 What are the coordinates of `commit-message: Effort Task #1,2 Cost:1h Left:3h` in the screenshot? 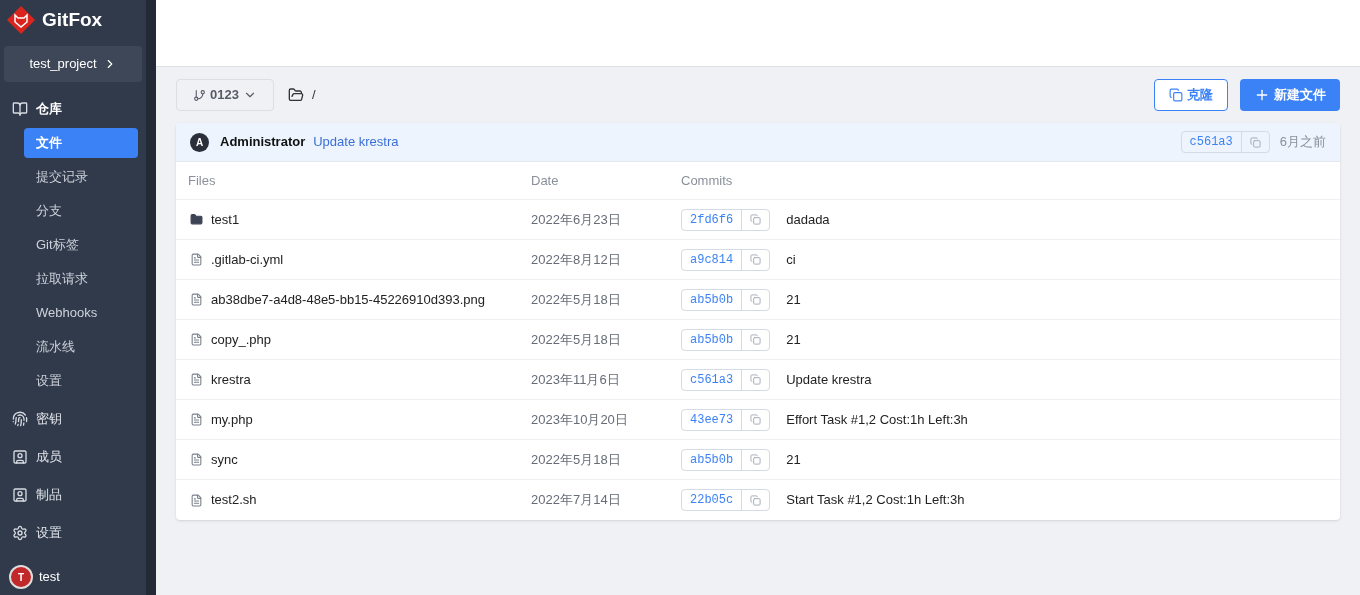 It's located at (877, 419).